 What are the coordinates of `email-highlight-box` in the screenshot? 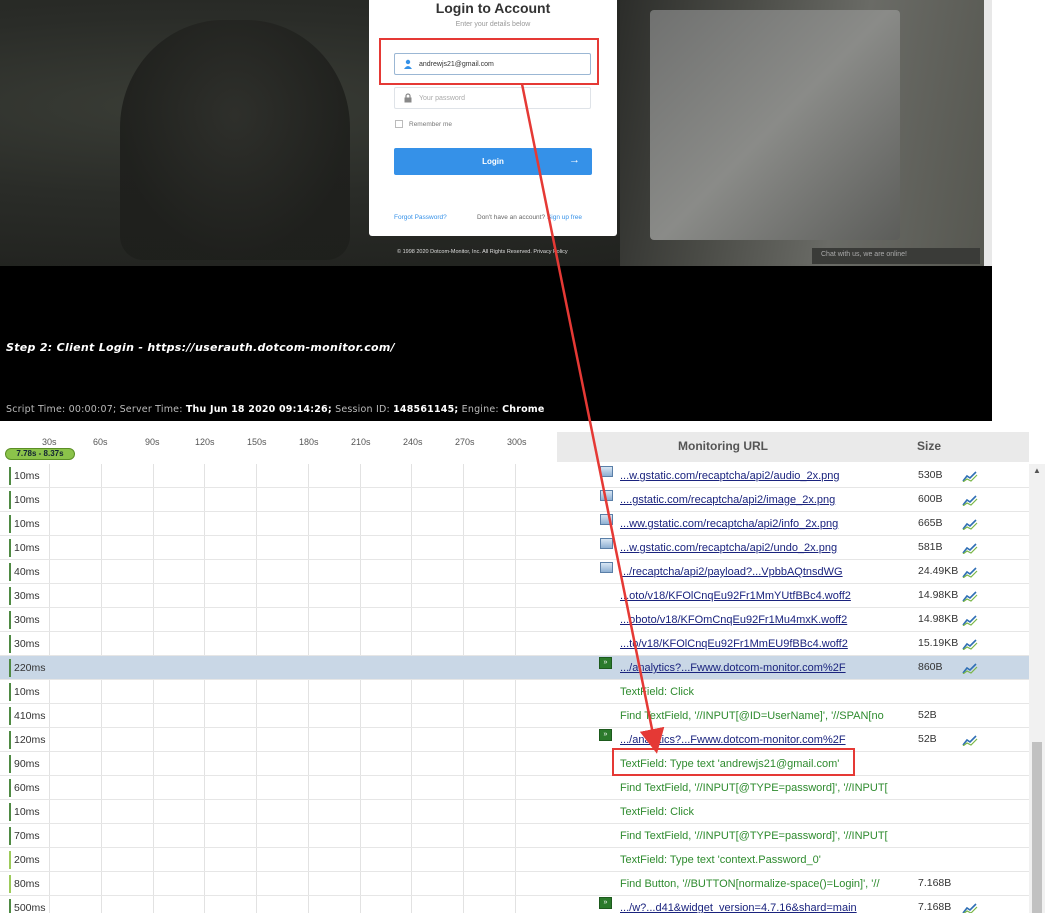 It's located at (489, 61).